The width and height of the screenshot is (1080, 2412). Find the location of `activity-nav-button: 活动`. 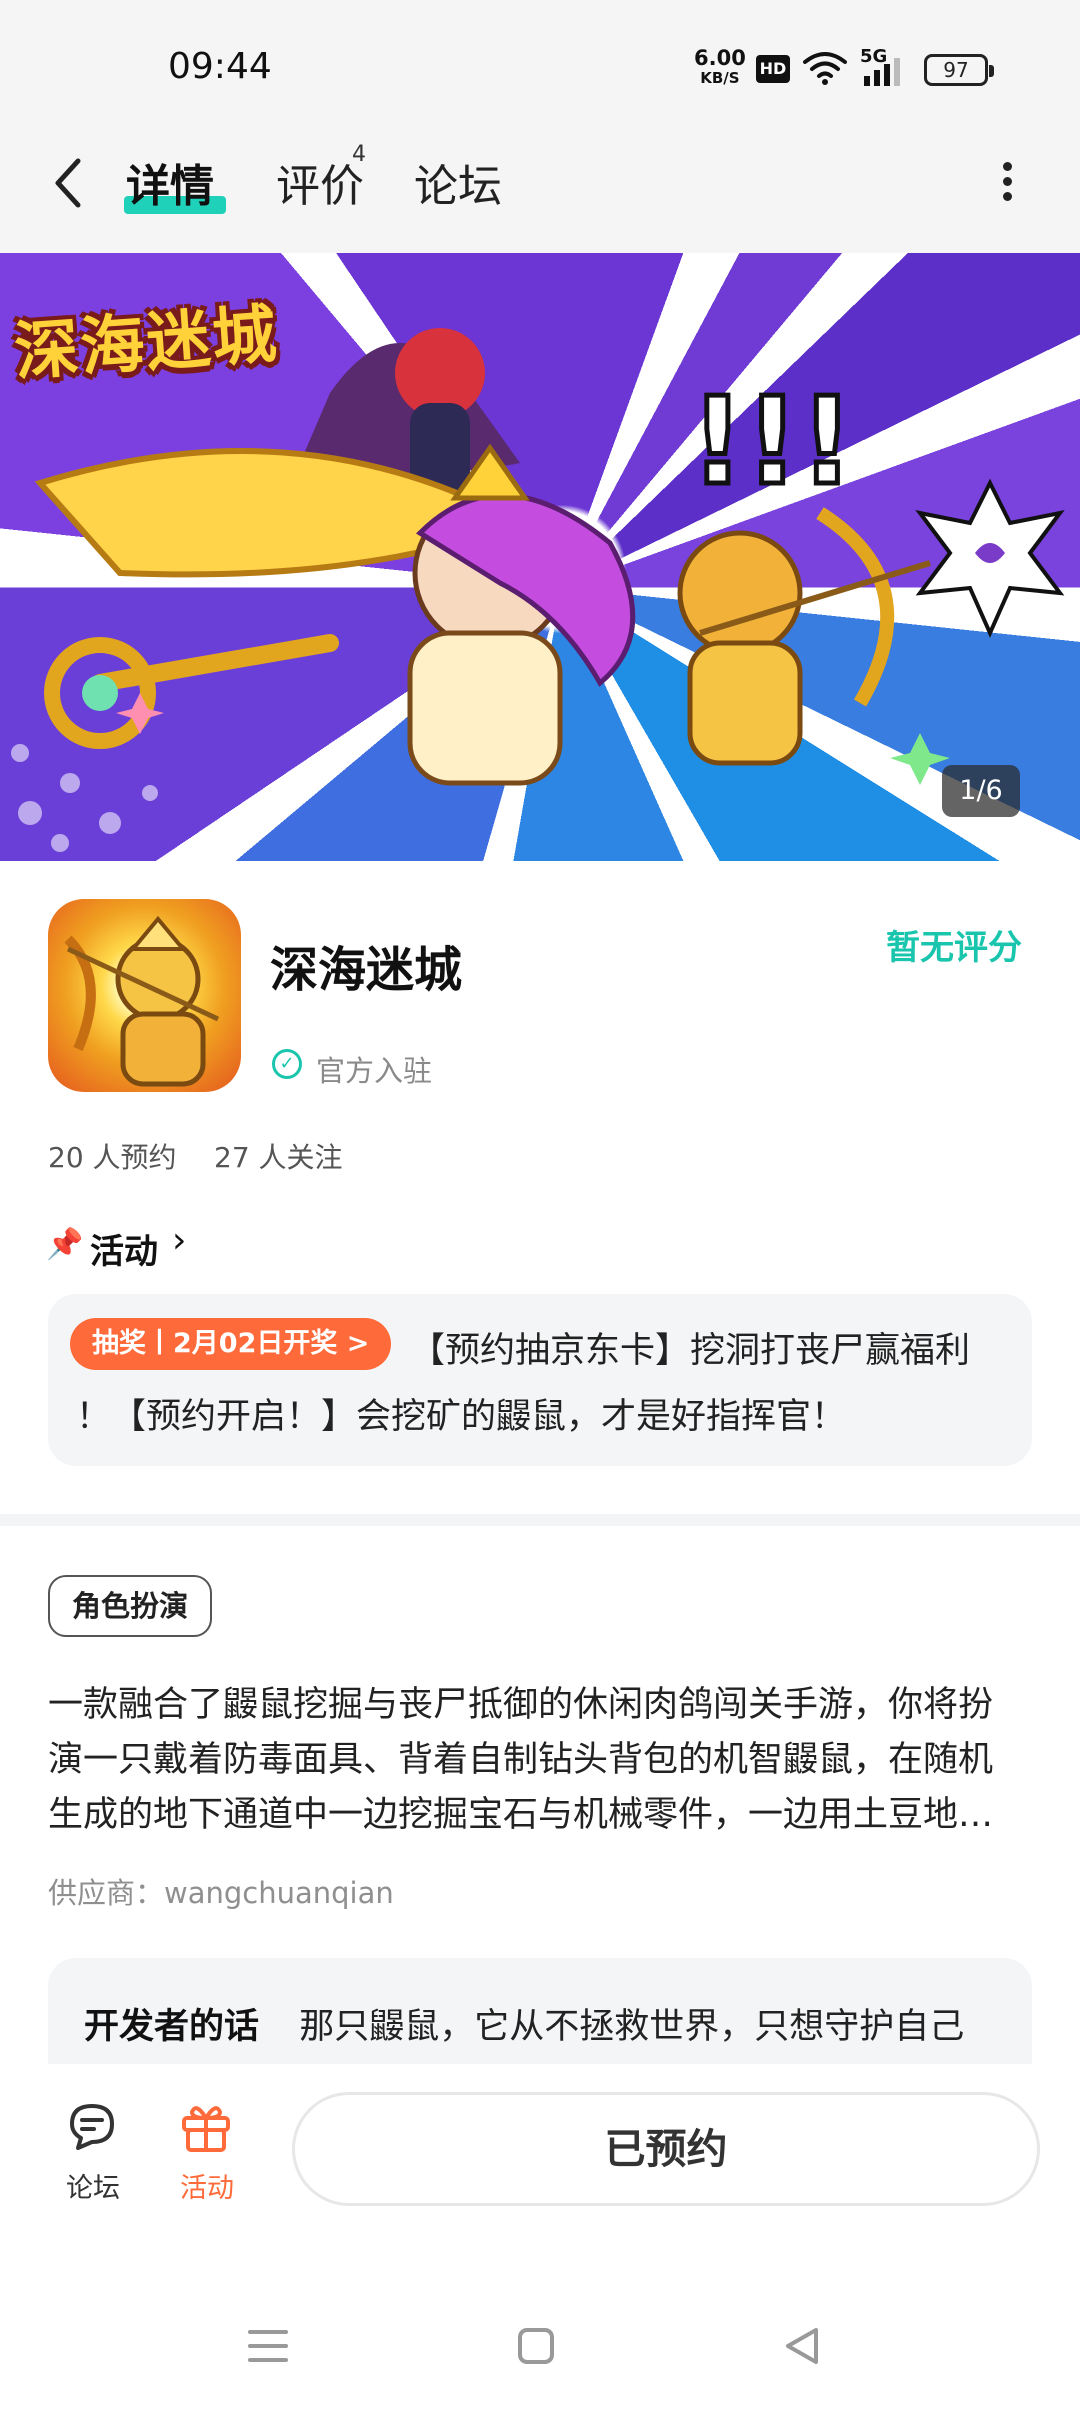

activity-nav-button: 活动 is located at coordinates (208, 2153).